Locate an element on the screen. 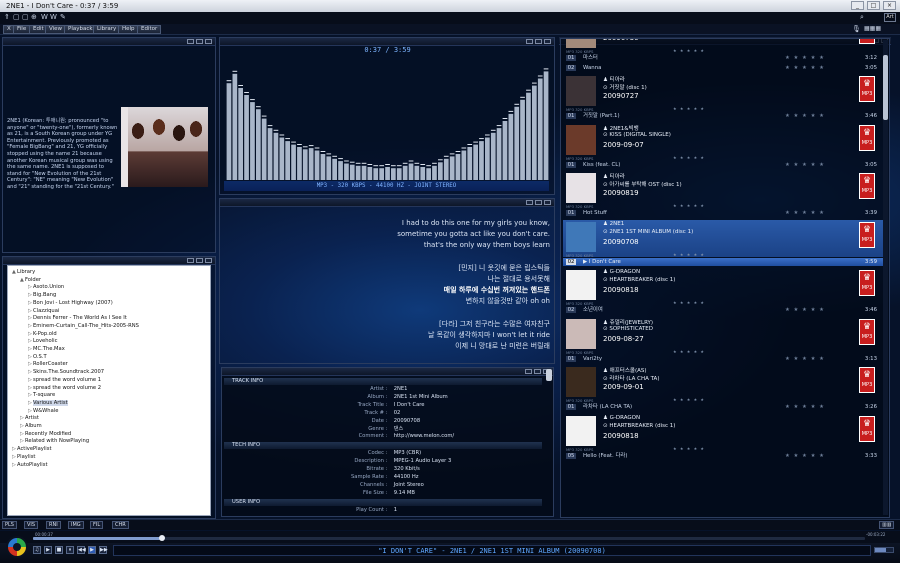 This screenshot has height=563, width=900. tree-item: ▷RollerCoaster is located at coordinates (48, 364).